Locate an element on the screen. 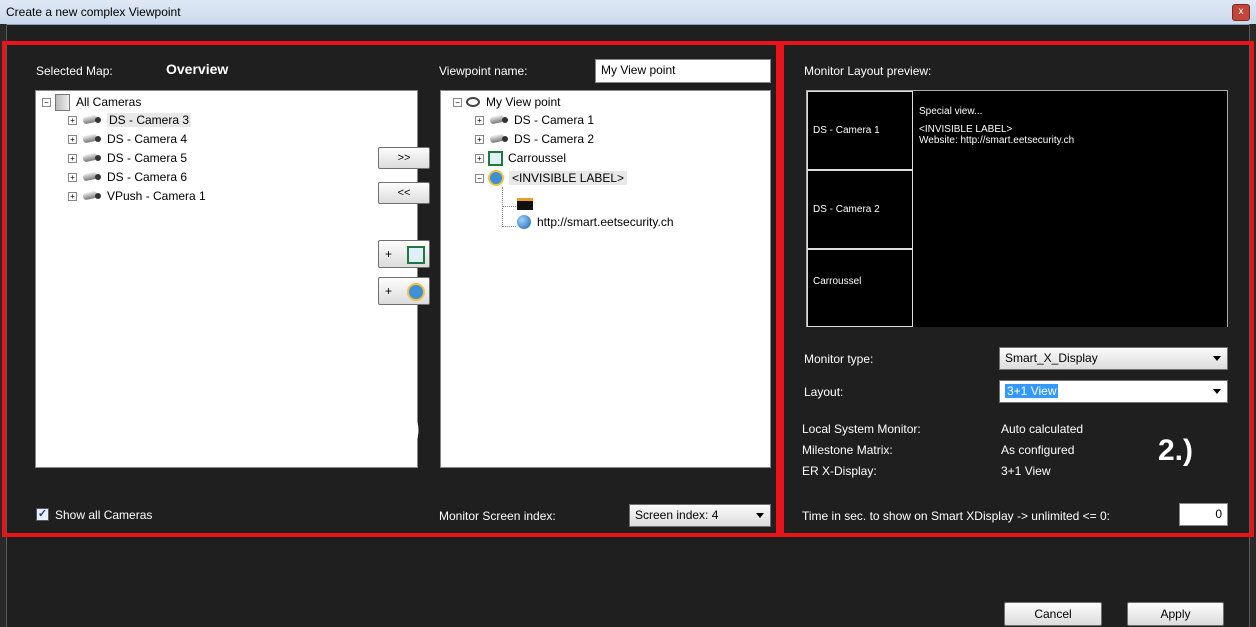 The width and height of the screenshot is (1256, 627). layout-value: 3+1 View is located at coordinates (1032, 391).